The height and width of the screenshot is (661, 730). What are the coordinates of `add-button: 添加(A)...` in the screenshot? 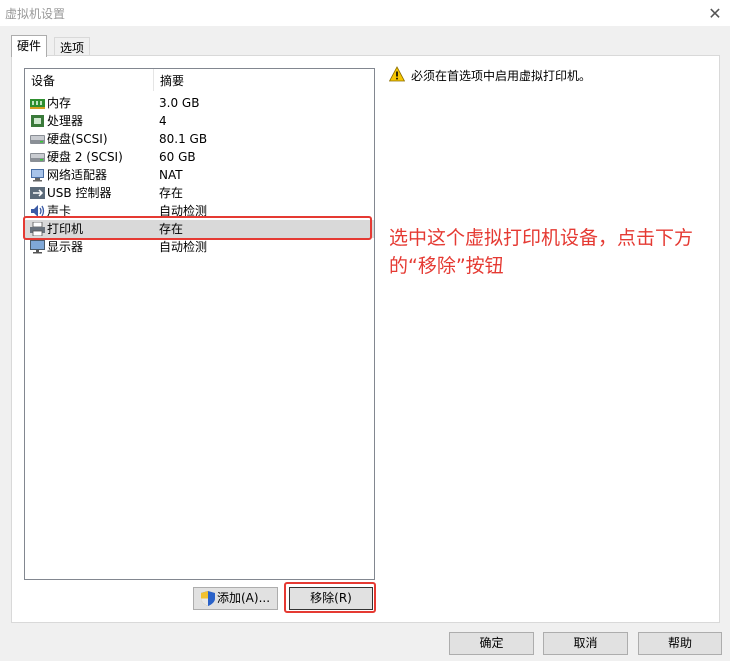 It's located at (235, 598).